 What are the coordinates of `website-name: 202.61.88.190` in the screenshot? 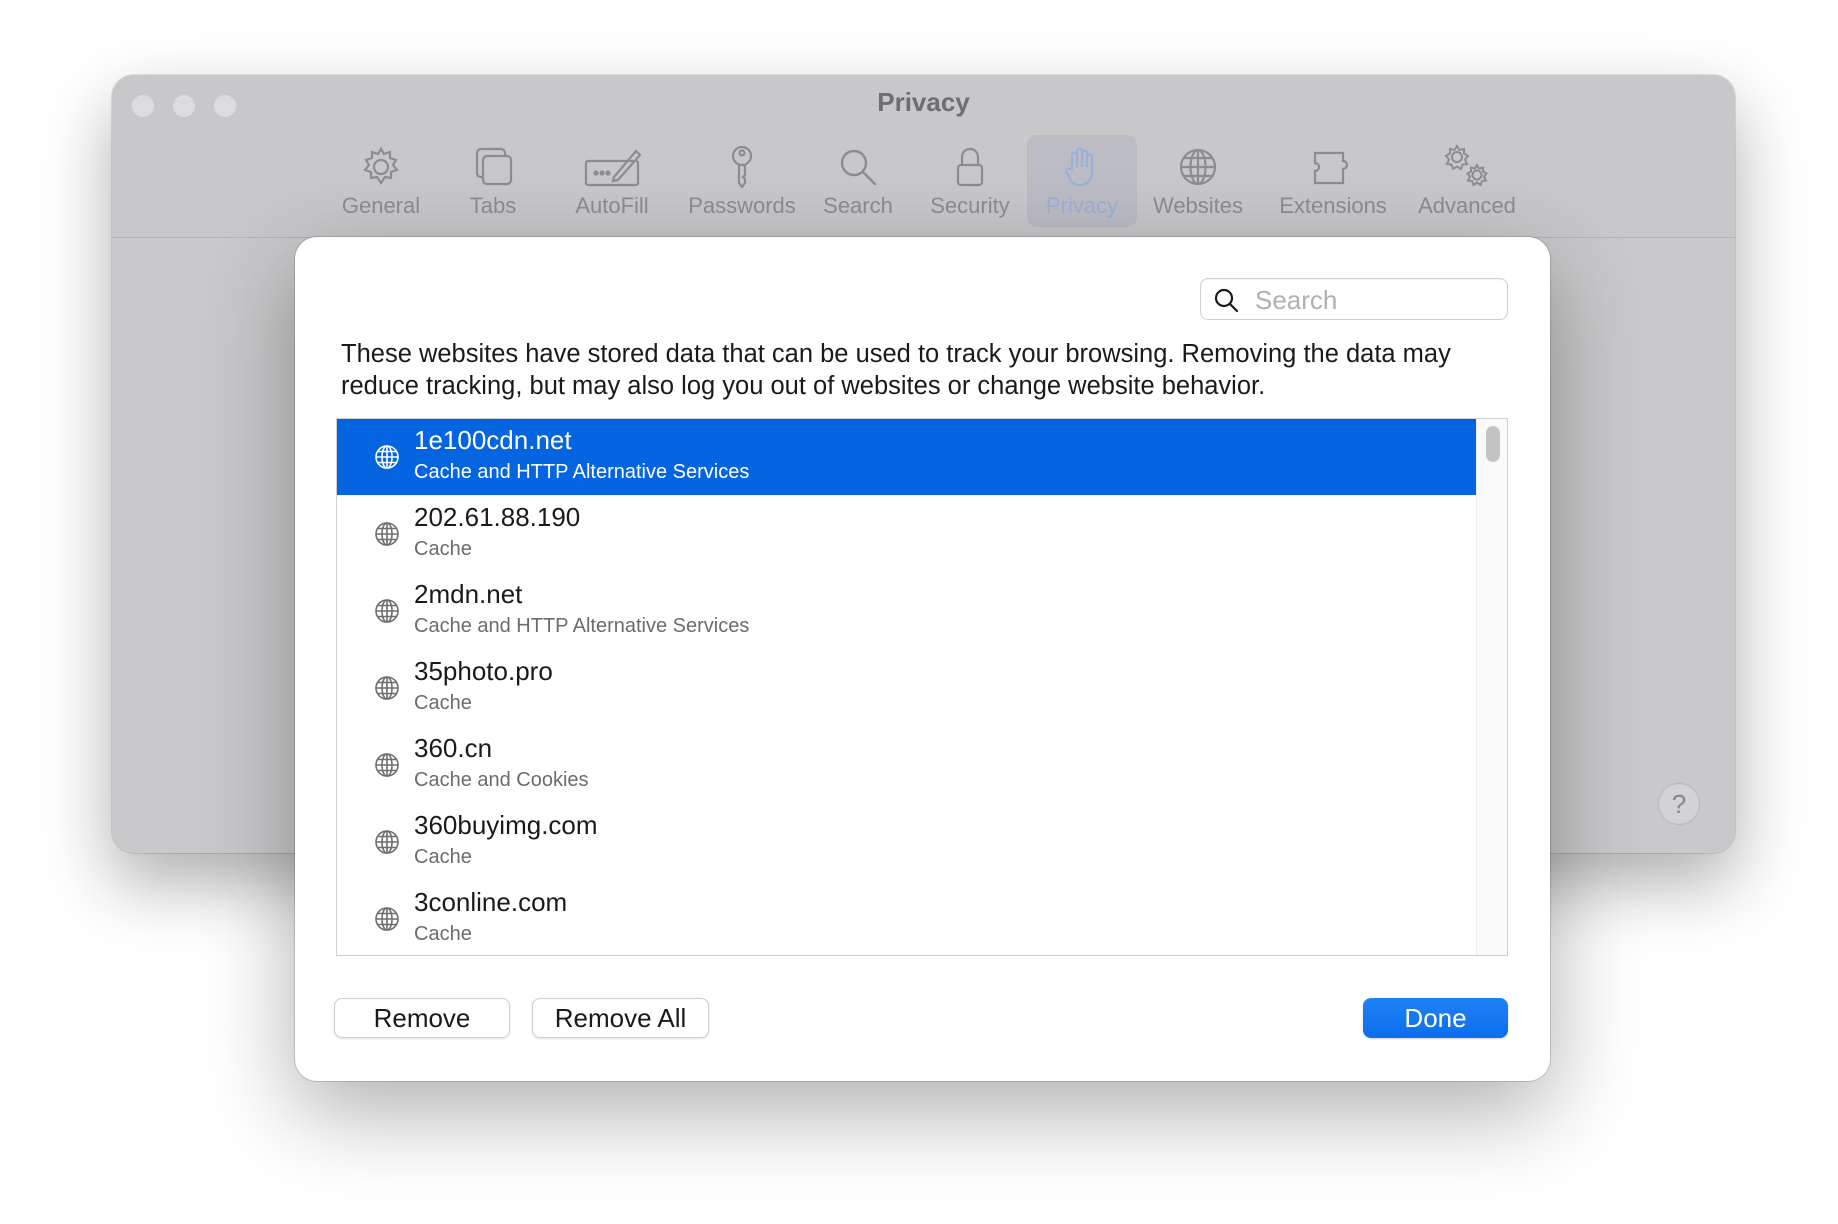 It's located at (497, 517).